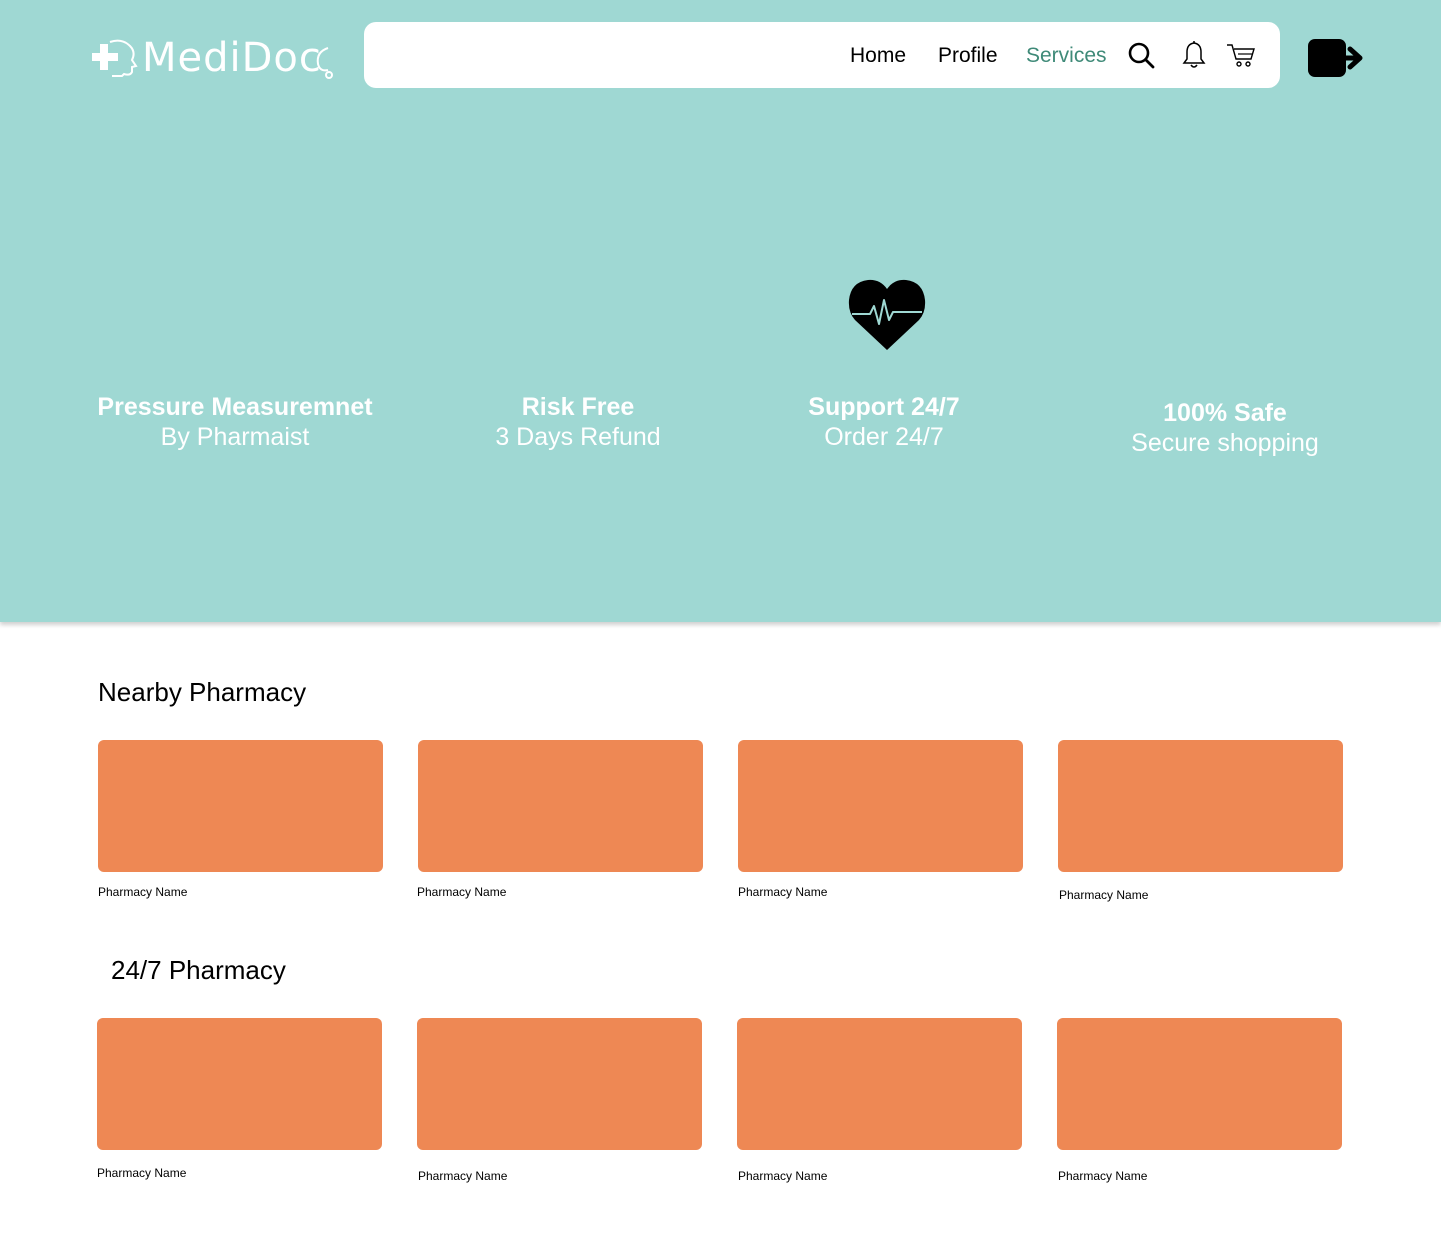  What do you see at coordinates (1141, 55) in the screenshot?
I see `search-icon` at bounding box center [1141, 55].